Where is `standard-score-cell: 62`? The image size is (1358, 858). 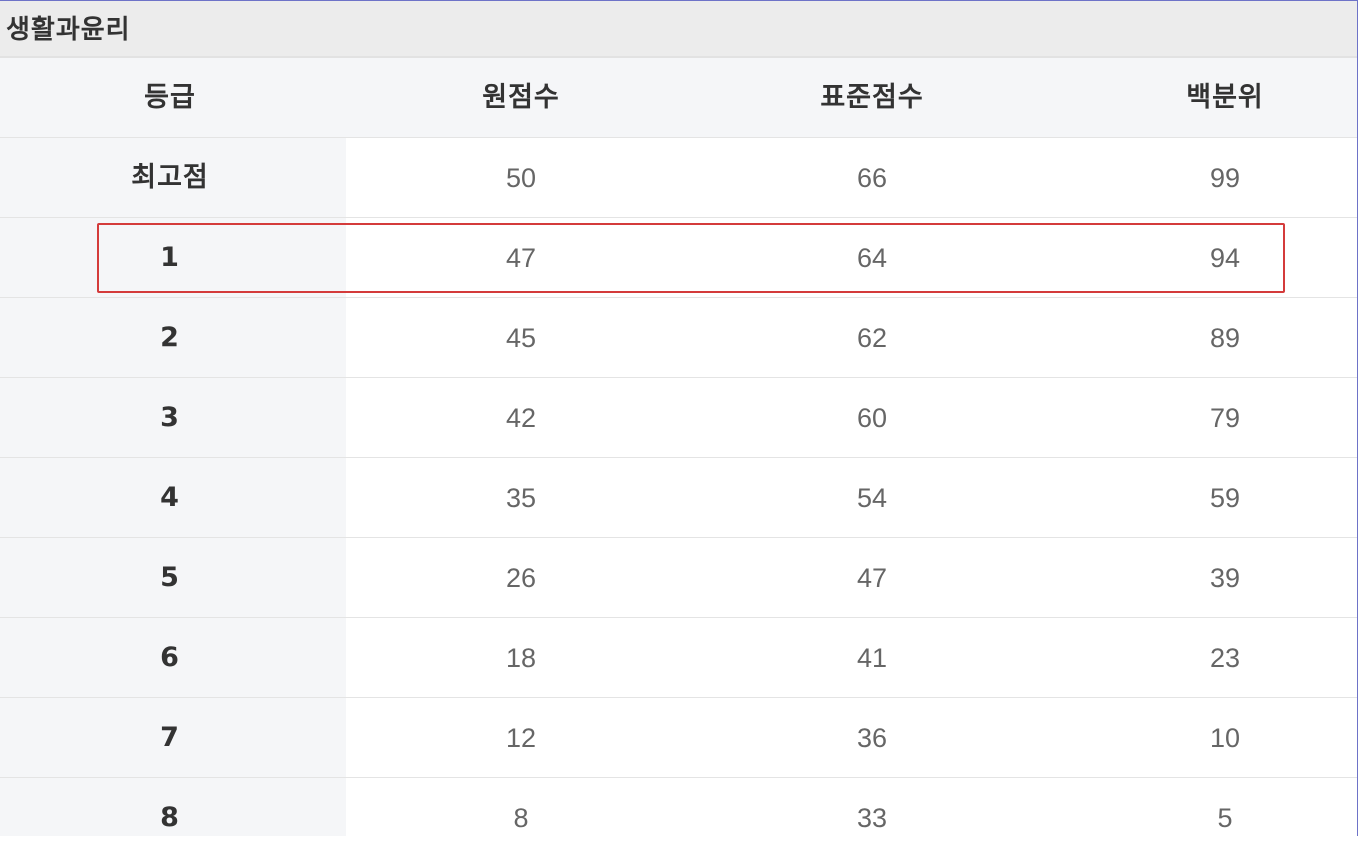 standard-score-cell: 62 is located at coordinates (872, 338).